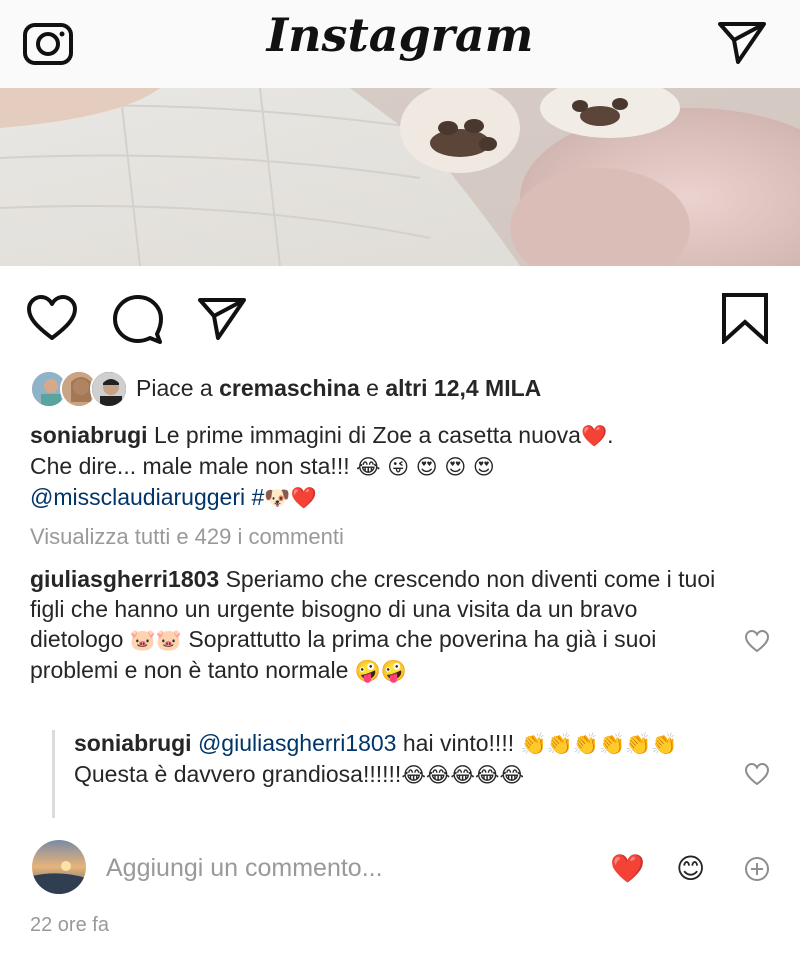 This screenshot has height=960, width=800. I want to click on comment-username: giuliasgherri1803, so click(124, 579).